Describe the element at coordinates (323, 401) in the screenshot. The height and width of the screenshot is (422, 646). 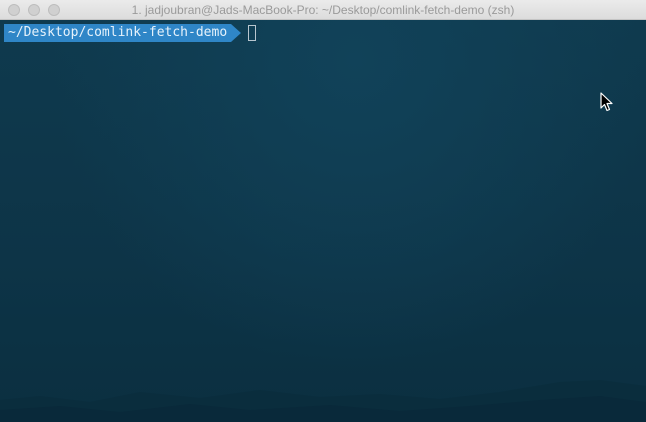
I see `background-mountains` at that location.